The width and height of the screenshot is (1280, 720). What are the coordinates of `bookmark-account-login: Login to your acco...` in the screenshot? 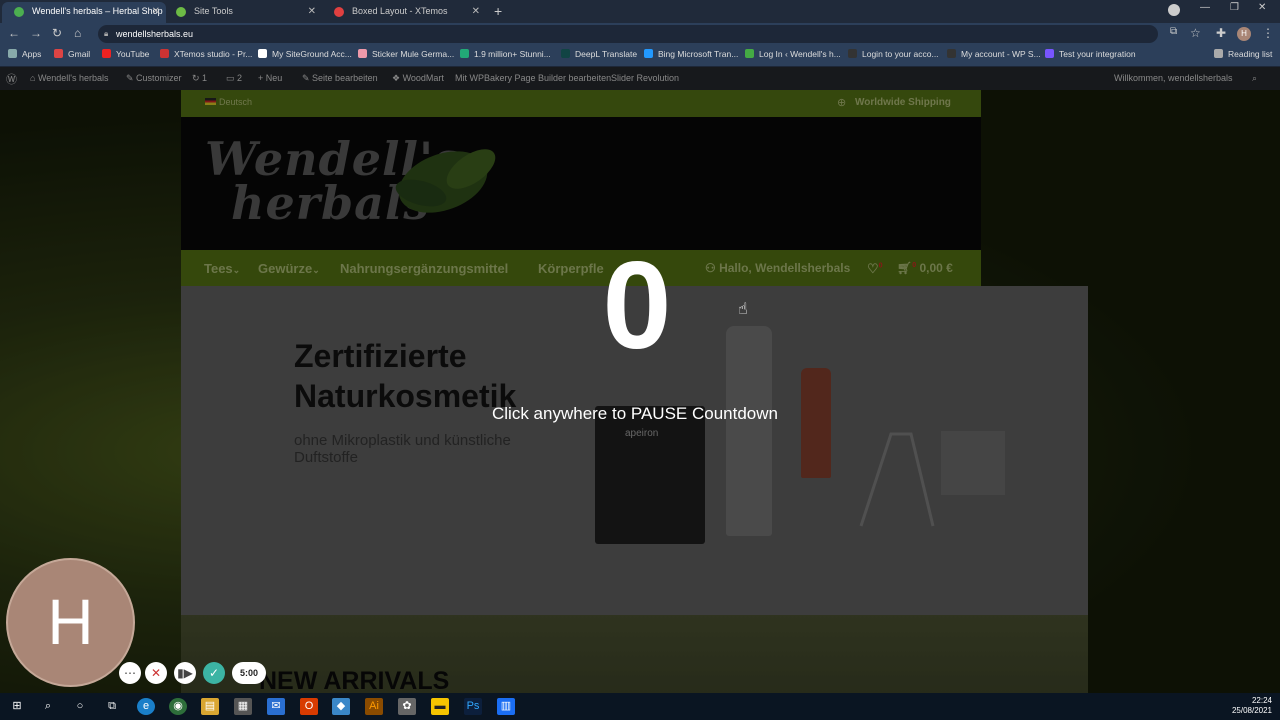 It's located at (893, 54).